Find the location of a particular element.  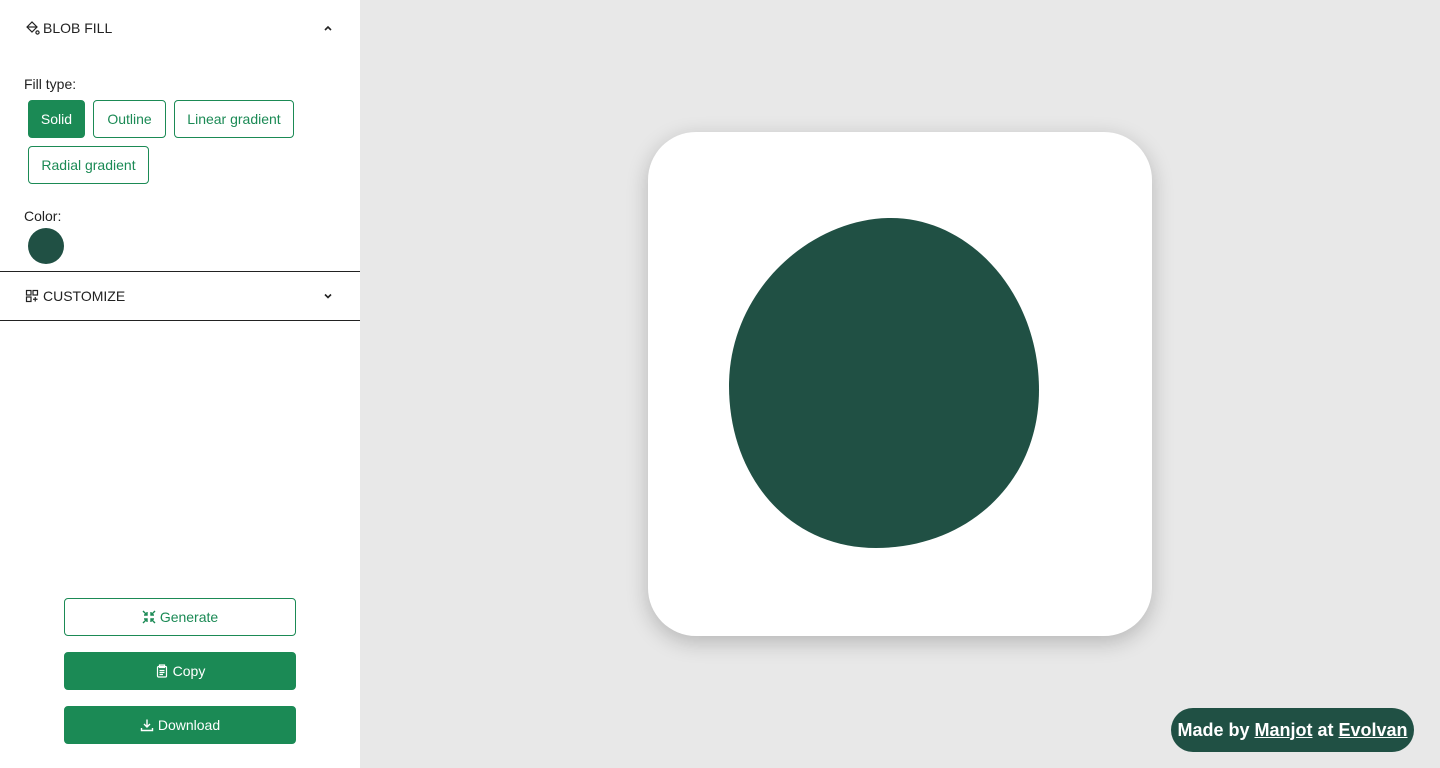

fill-type-radial-gradient-button: Radial gradient is located at coordinates (88, 165).